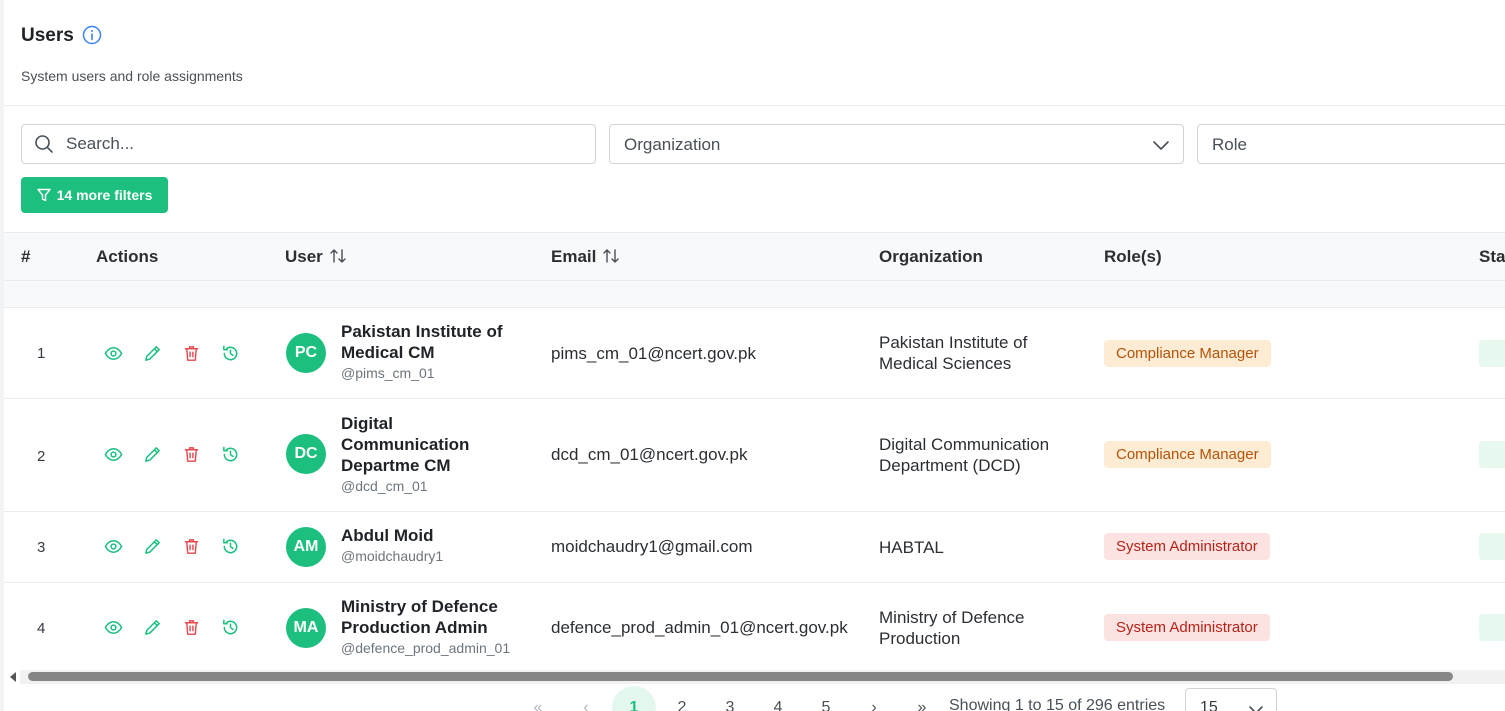 Image resolution: width=1505 pixels, height=711 pixels. What do you see at coordinates (306, 628) in the screenshot?
I see `avatar: MA` at bounding box center [306, 628].